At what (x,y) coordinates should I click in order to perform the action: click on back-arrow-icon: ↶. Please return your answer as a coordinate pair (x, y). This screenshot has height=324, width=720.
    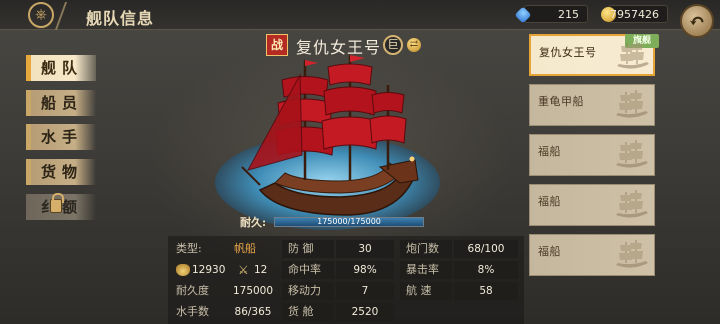
    Looking at the image, I should click on (697, 21).